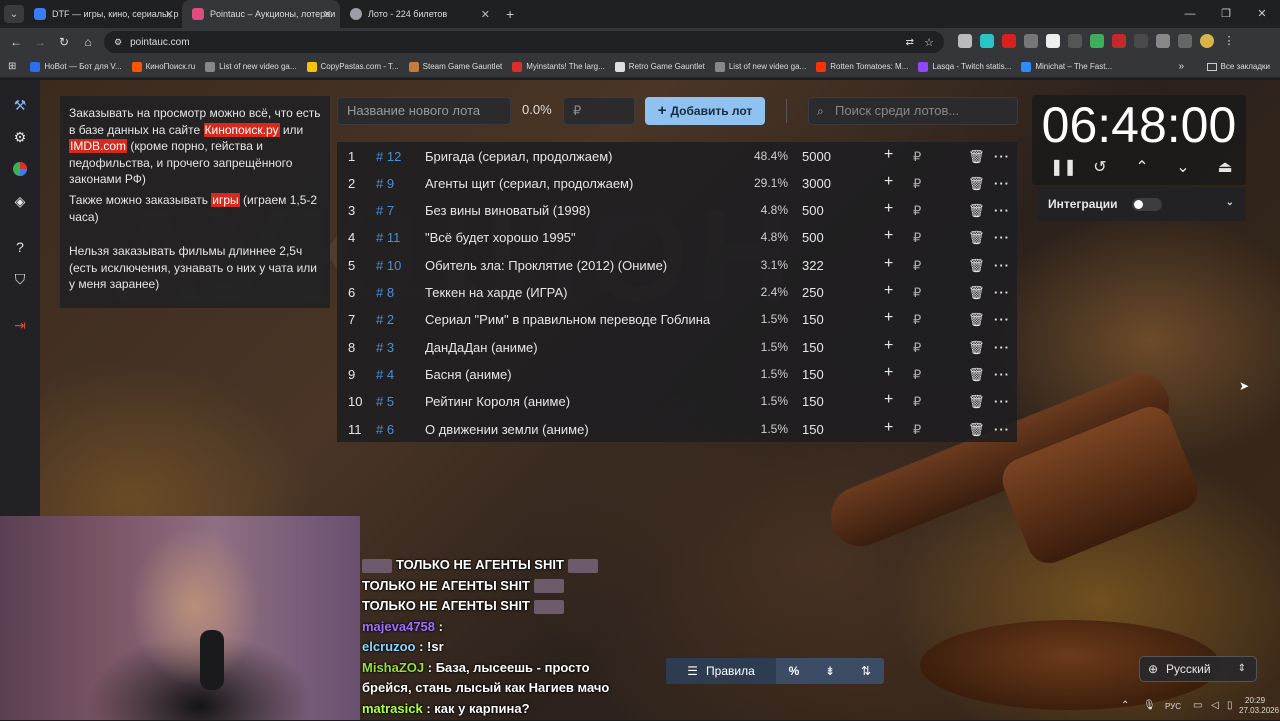 The height and width of the screenshot is (721, 1280). Describe the element at coordinates (1207, 41) in the screenshot. I see `profile-avatar` at that location.